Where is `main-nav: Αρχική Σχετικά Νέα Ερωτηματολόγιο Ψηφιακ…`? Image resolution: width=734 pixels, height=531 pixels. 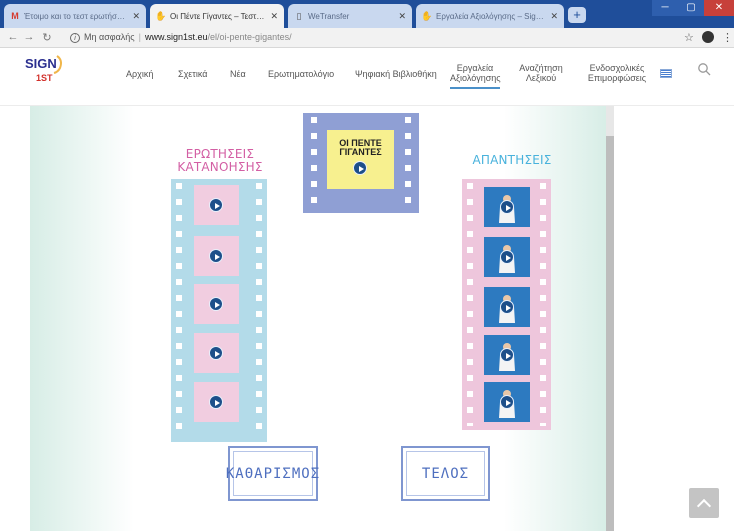 main-nav: Αρχική Σχετικά Νέα Ερωτηματολόγιο Ψηφιακ… is located at coordinates (367, 77).